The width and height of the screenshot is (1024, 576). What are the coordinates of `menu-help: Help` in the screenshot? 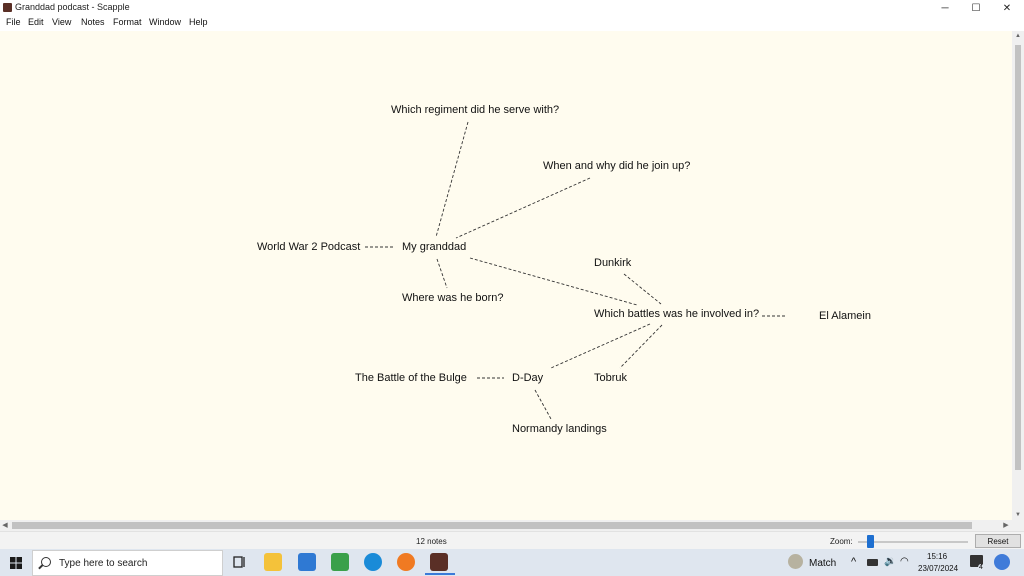 It's located at (198, 22).